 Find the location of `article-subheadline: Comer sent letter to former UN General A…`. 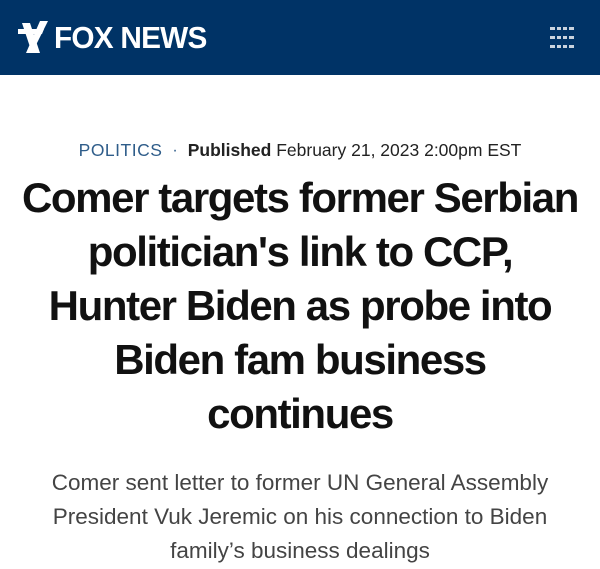

article-subheadline: Comer sent letter to former UN General A… is located at coordinates (300, 516).